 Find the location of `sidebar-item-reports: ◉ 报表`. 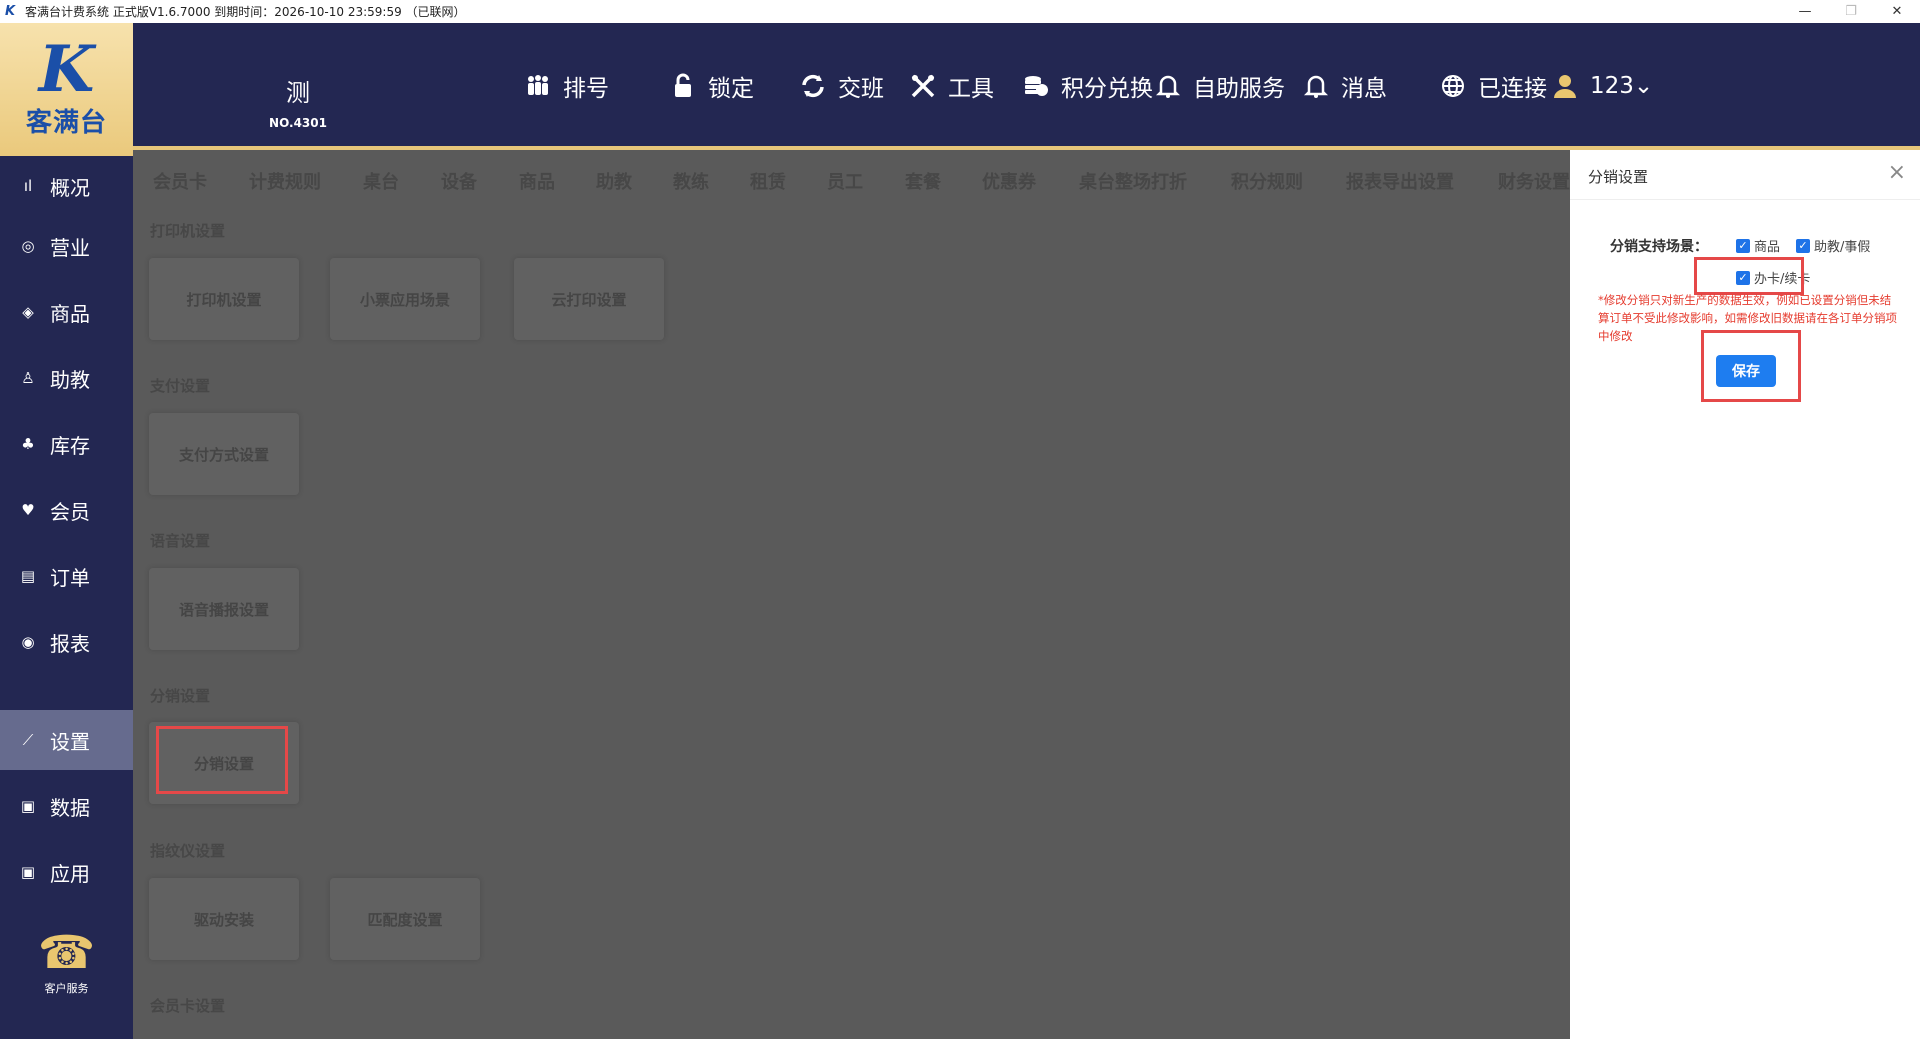

sidebar-item-reports: ◉ 报表 is located at coordinates (66, 642).